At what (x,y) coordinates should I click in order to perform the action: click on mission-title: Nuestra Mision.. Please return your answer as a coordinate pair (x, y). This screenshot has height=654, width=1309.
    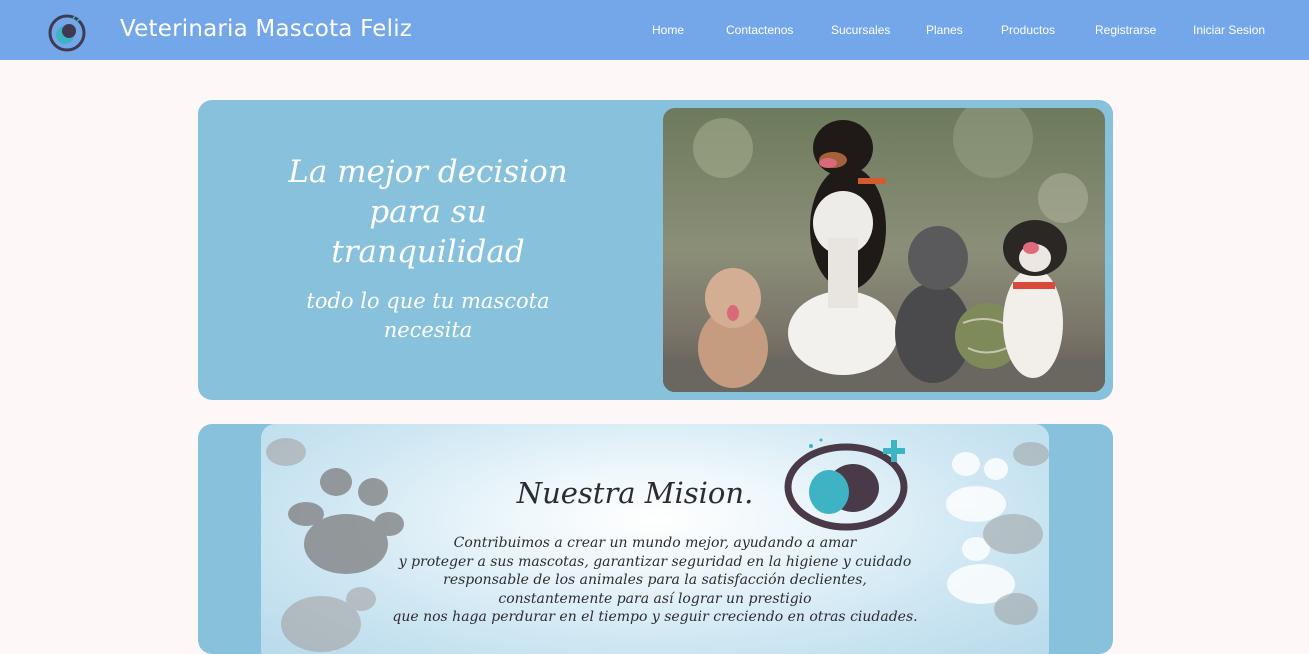
    Looking at the image, I should click on (635, 493).